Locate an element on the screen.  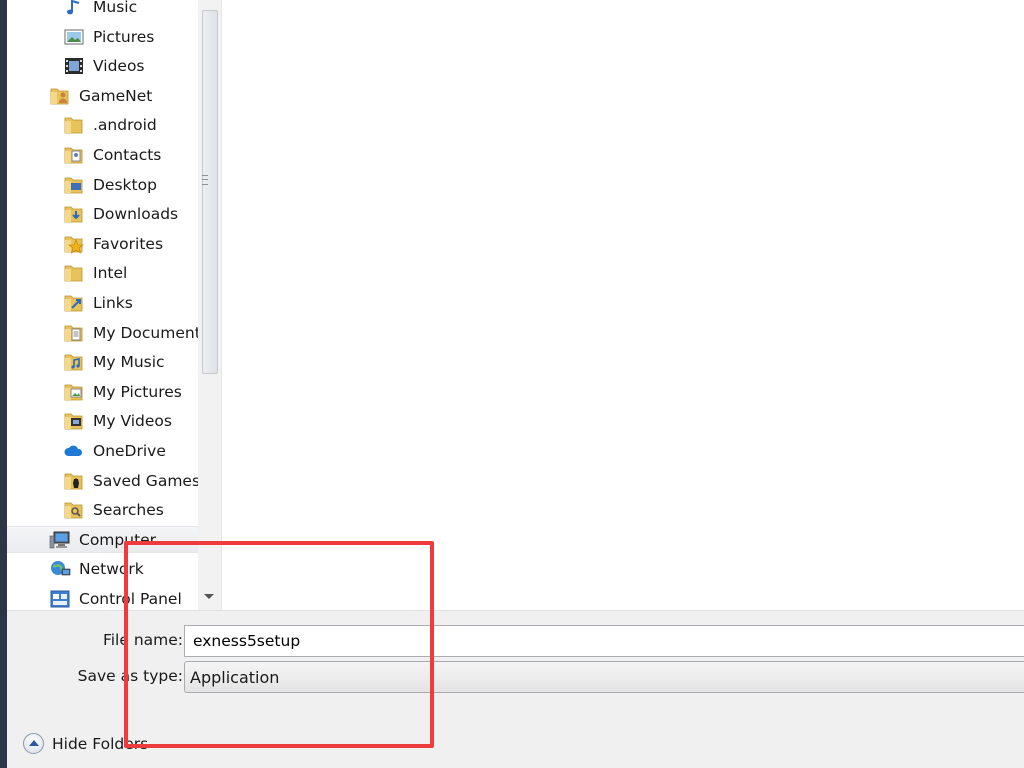
tree-item: My Documents is located at coordinates (102, 332).